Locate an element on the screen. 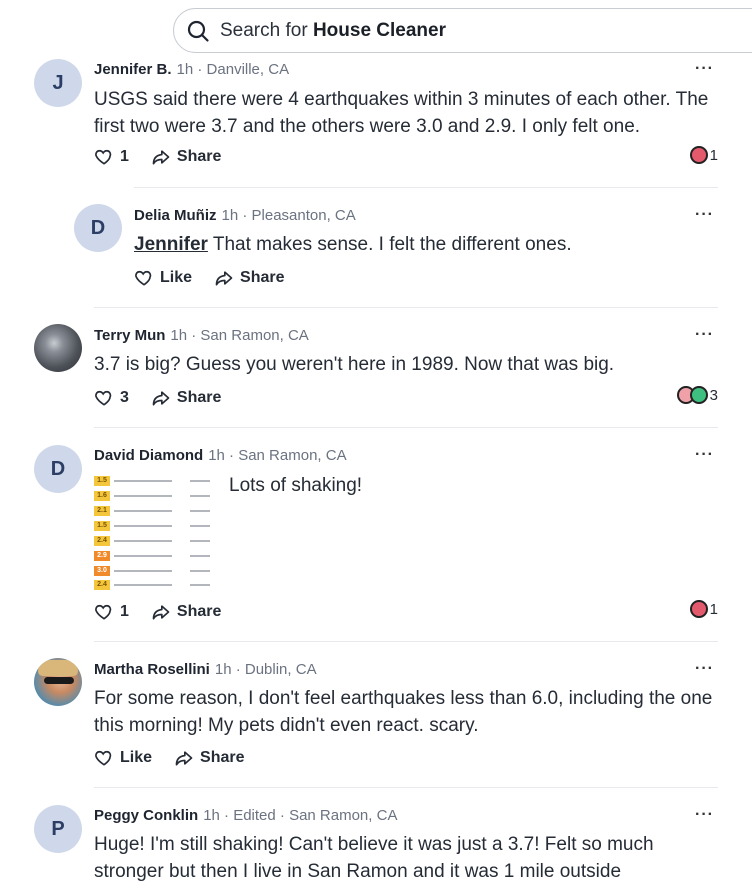  author-name: Jennifer B. is located at coordinates (133, 69).